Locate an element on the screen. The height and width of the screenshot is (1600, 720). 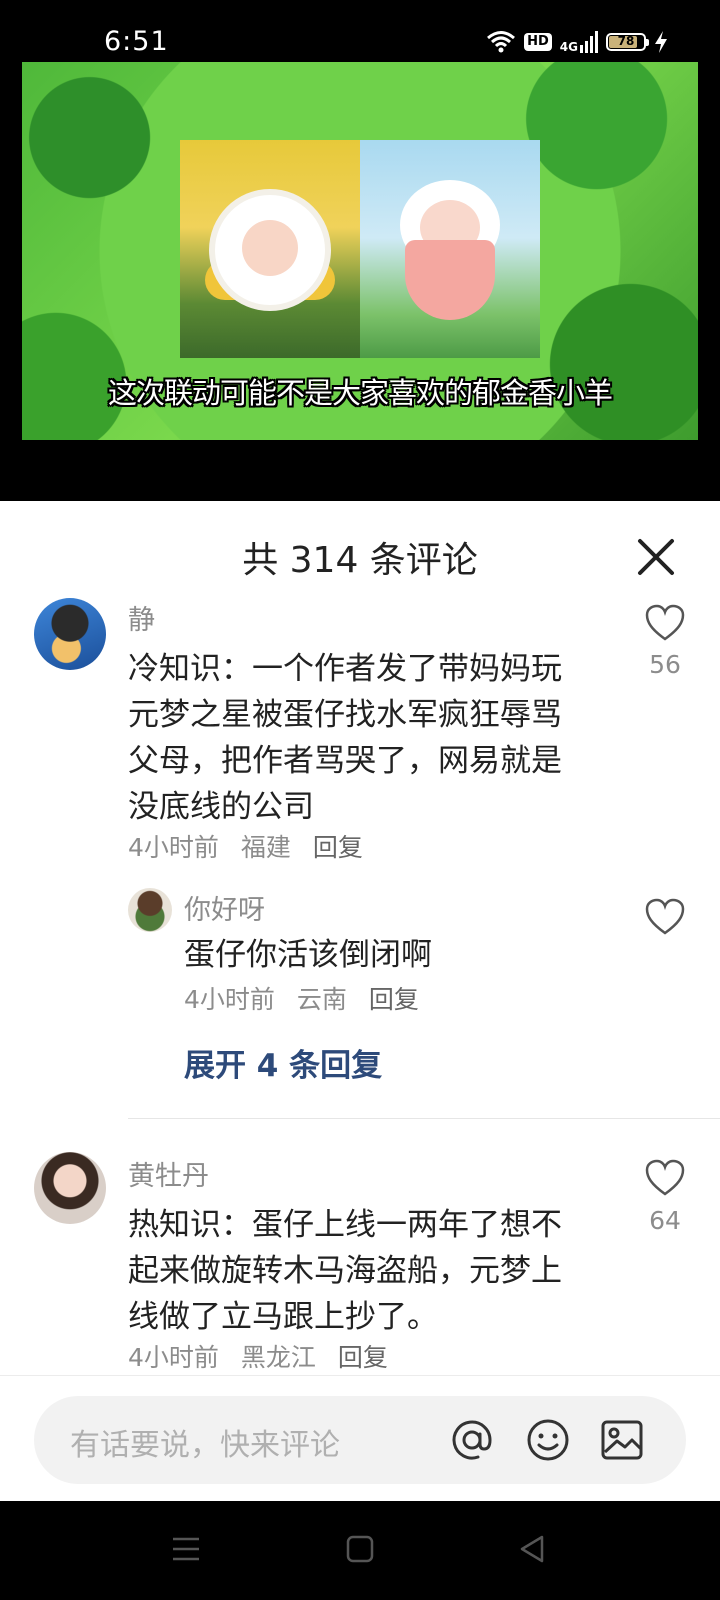
home-button is located at coordinates (364, 1553).